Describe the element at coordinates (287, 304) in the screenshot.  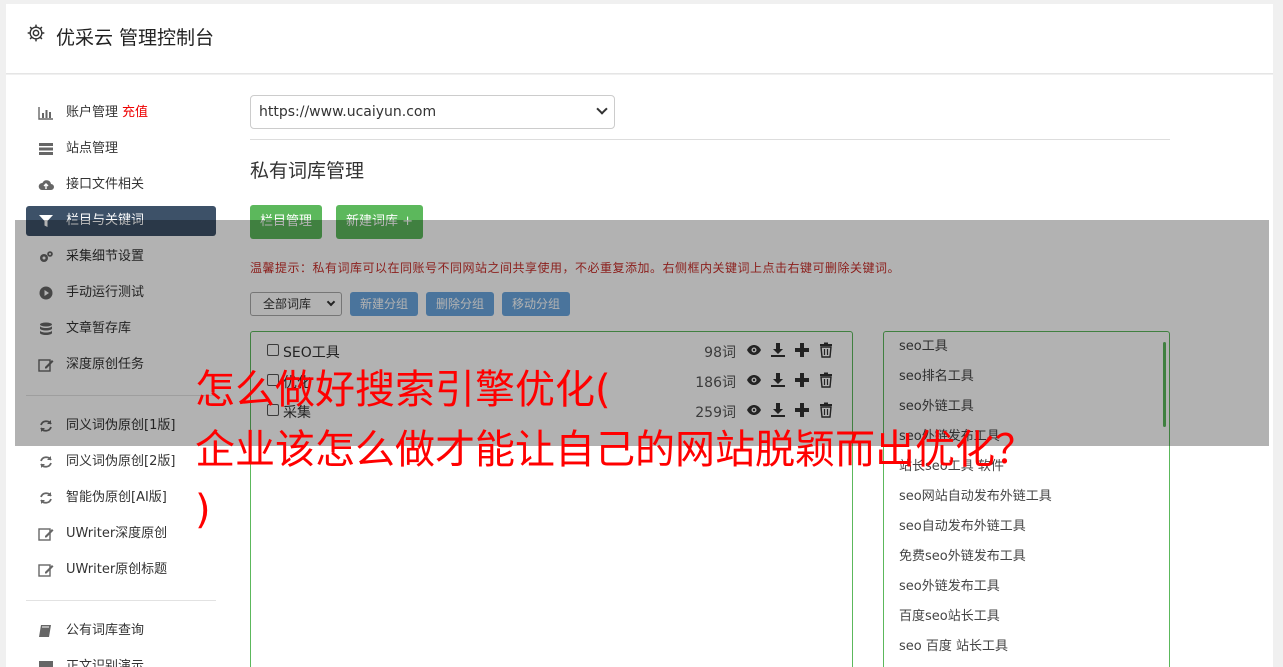
I see `group-select-value: 全部词库` at that location.